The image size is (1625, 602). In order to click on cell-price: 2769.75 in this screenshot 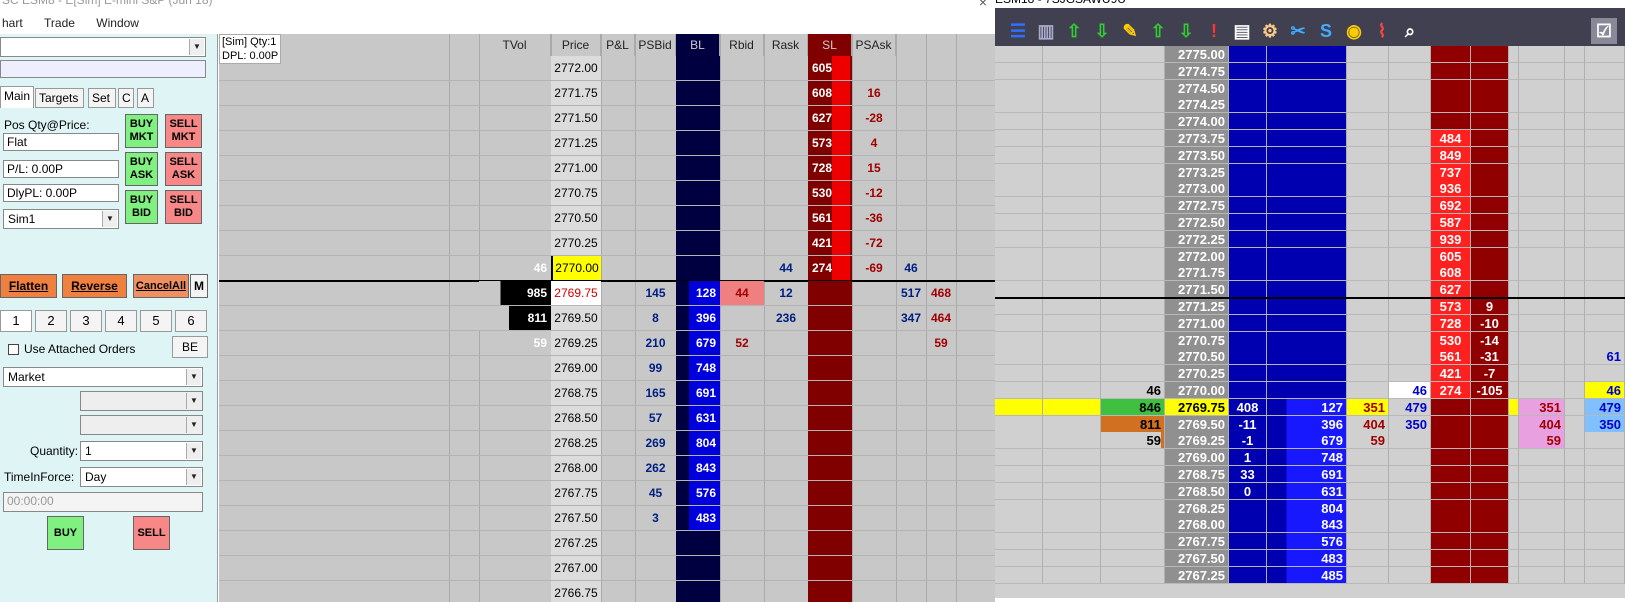, I will do `click(576, 293)`.